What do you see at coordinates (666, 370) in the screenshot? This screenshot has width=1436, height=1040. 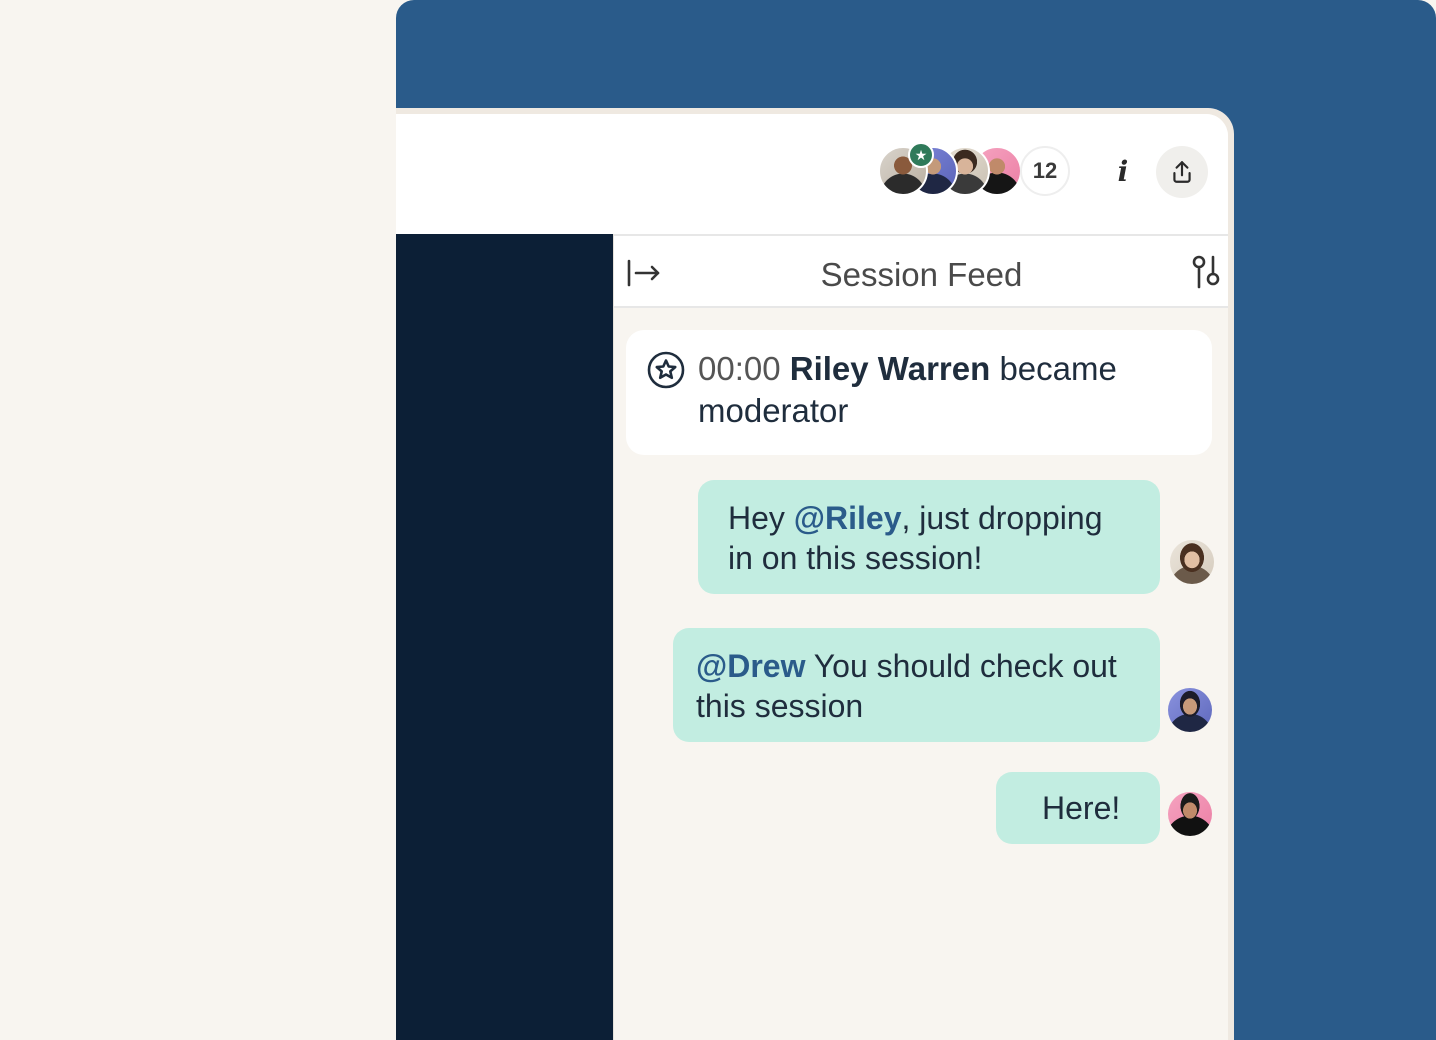 I see `star-circle-icon` at bounding box center [666, 370].